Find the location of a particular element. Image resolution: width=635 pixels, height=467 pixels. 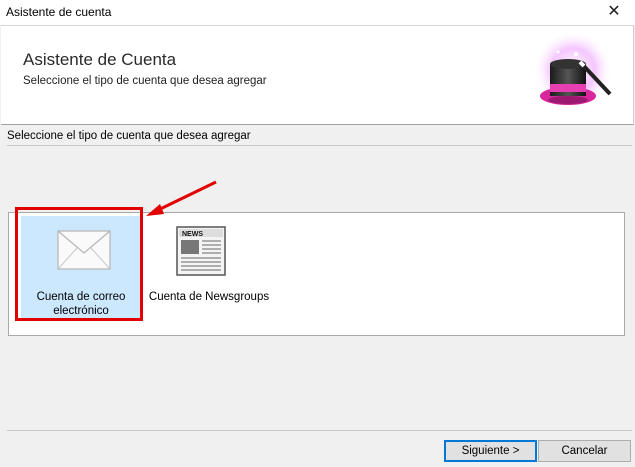

newsgroups-account-option: NEWS Cuenta de Newsgroups is located at coordinates (204, 268).